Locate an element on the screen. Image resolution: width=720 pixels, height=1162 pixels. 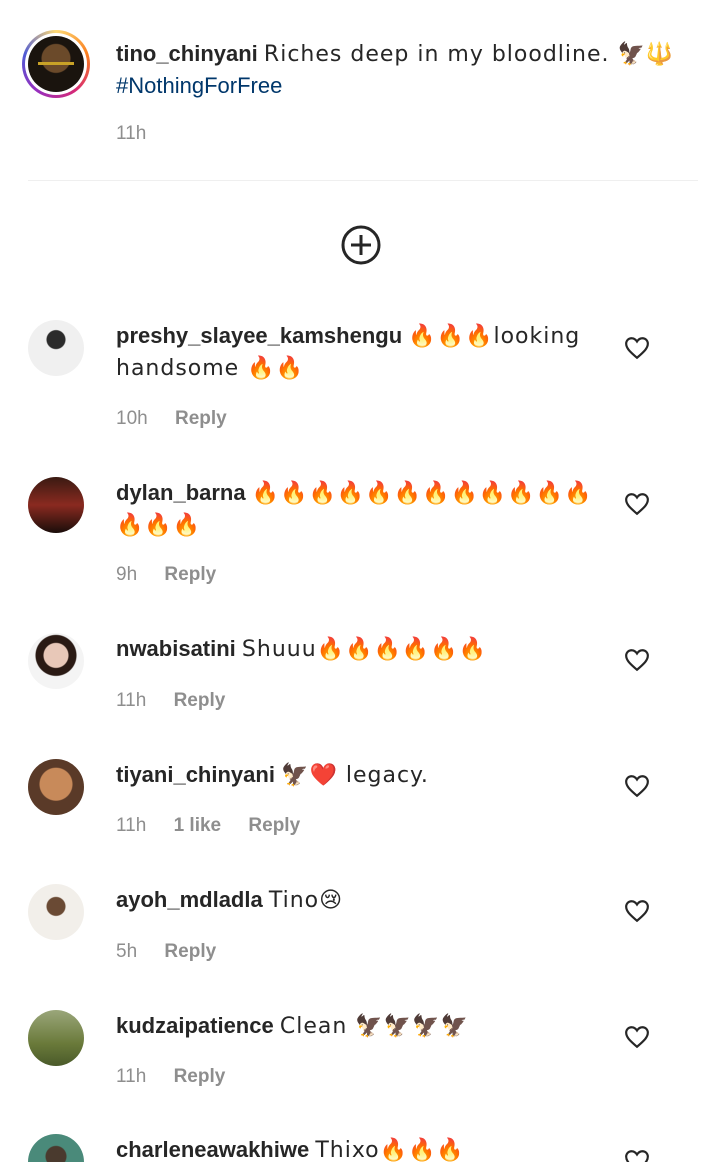
divider is located at coordinates (363, 180).